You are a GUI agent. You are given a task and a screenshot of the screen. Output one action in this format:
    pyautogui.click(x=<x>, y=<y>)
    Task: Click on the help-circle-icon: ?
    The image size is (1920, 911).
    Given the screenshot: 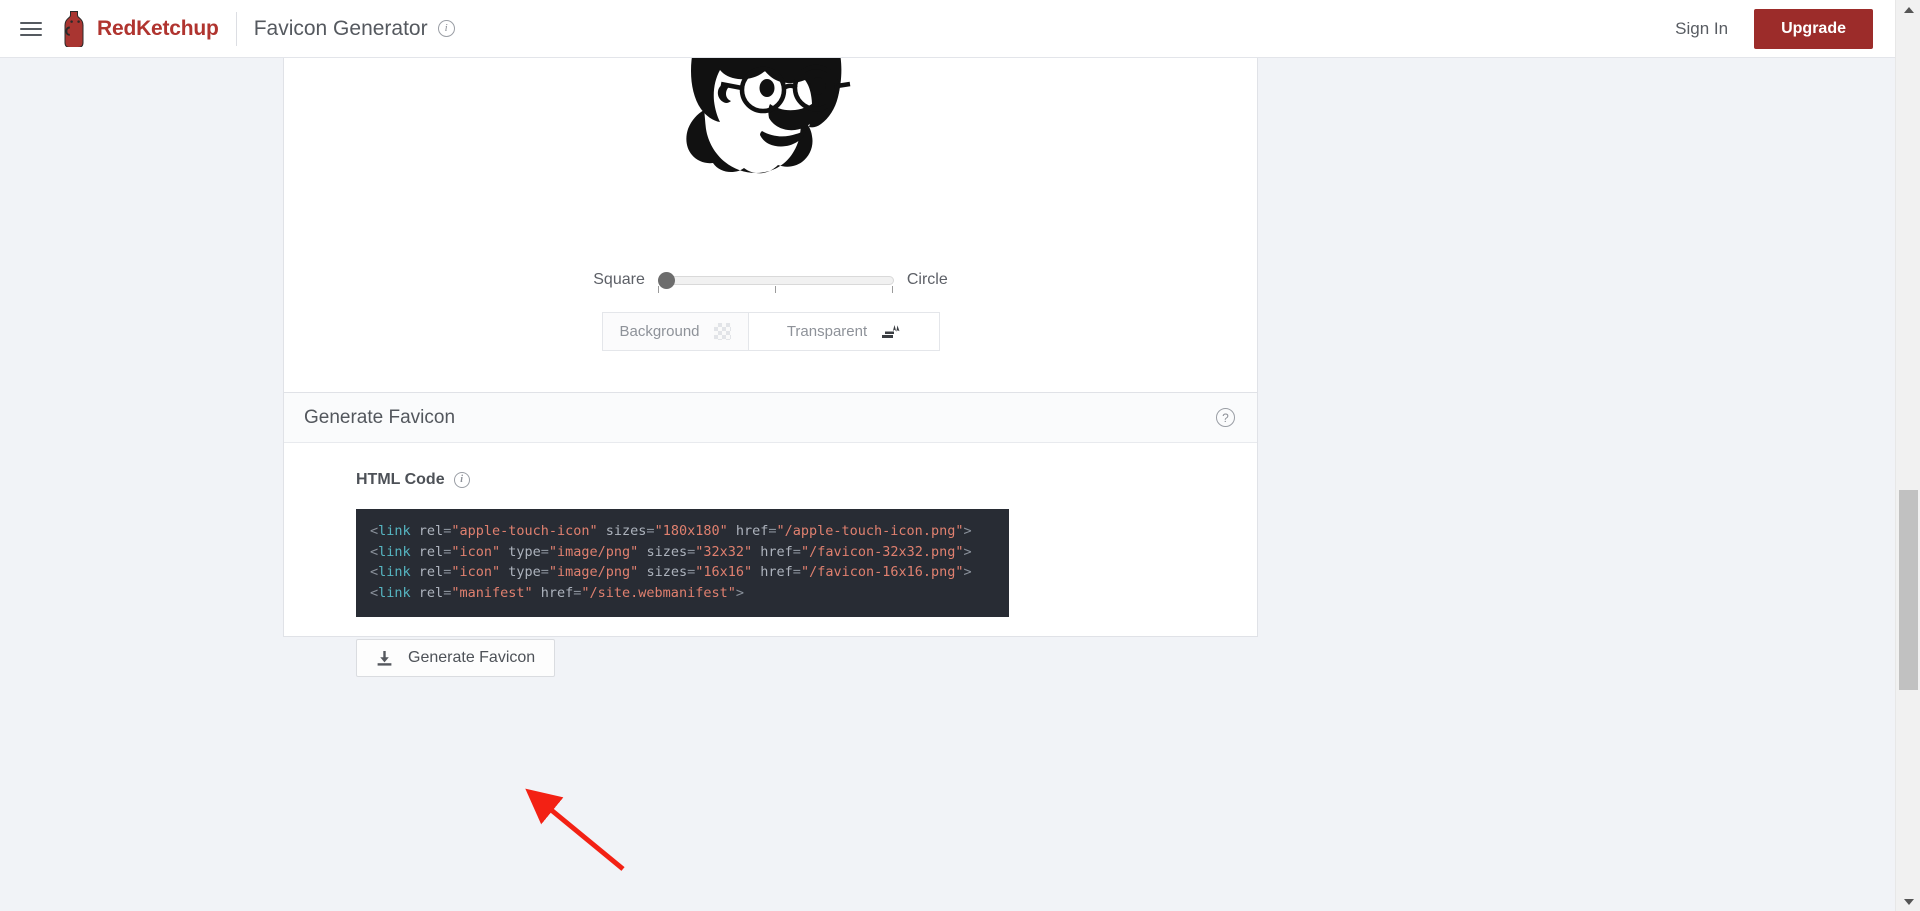 What is the action you would take?
    pyautogui.click(x=1225, y=417)
    